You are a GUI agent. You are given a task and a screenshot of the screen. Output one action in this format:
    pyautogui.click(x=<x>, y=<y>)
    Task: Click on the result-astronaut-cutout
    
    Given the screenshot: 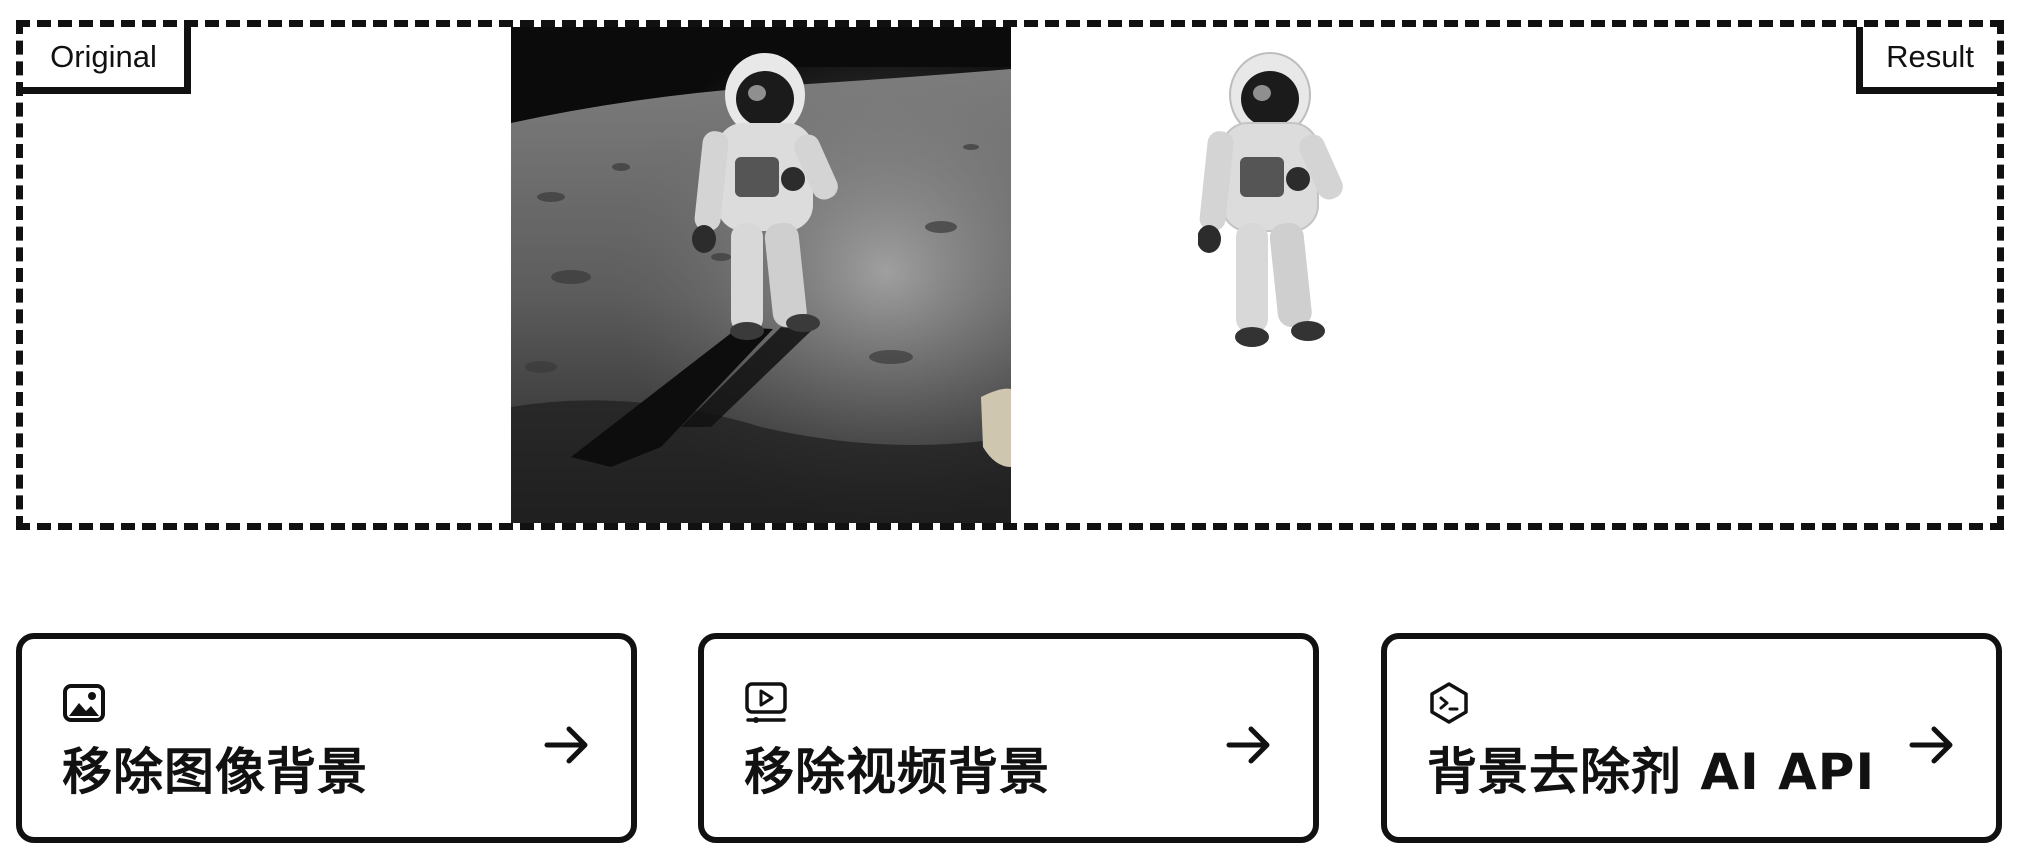 What is the action you would take?
    pyautogui.click(x=1270, y=199)
    